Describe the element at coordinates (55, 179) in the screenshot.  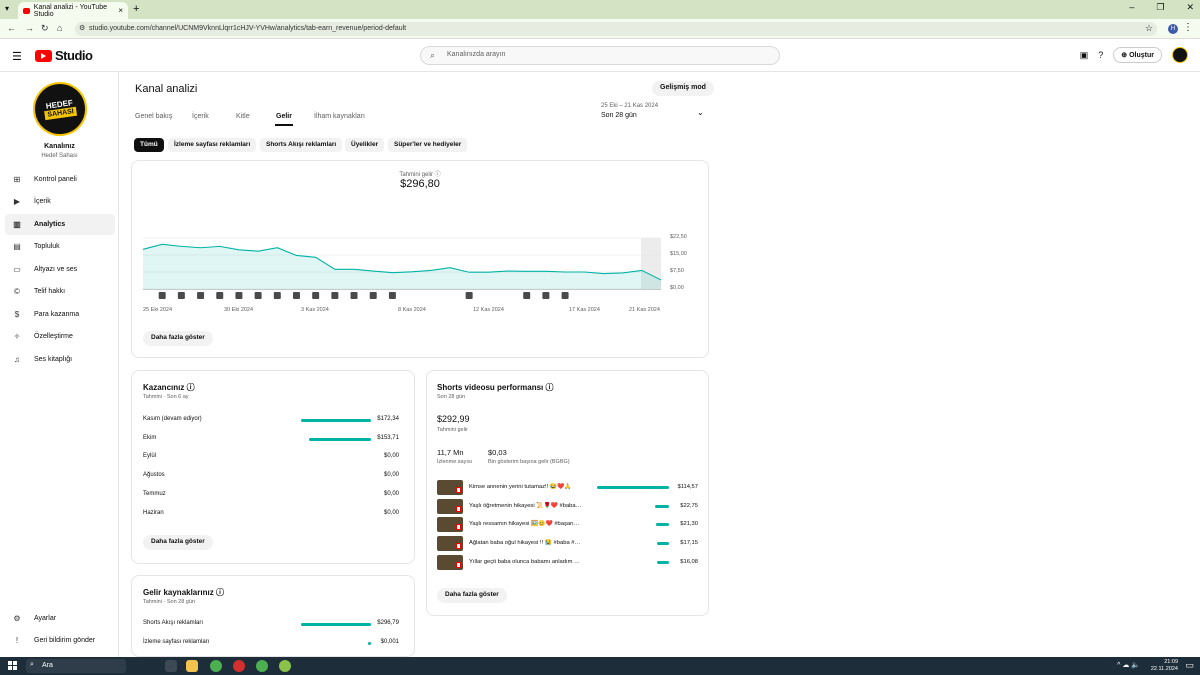
I see `sidebar-item-label: Kontrol paneli` at that location.